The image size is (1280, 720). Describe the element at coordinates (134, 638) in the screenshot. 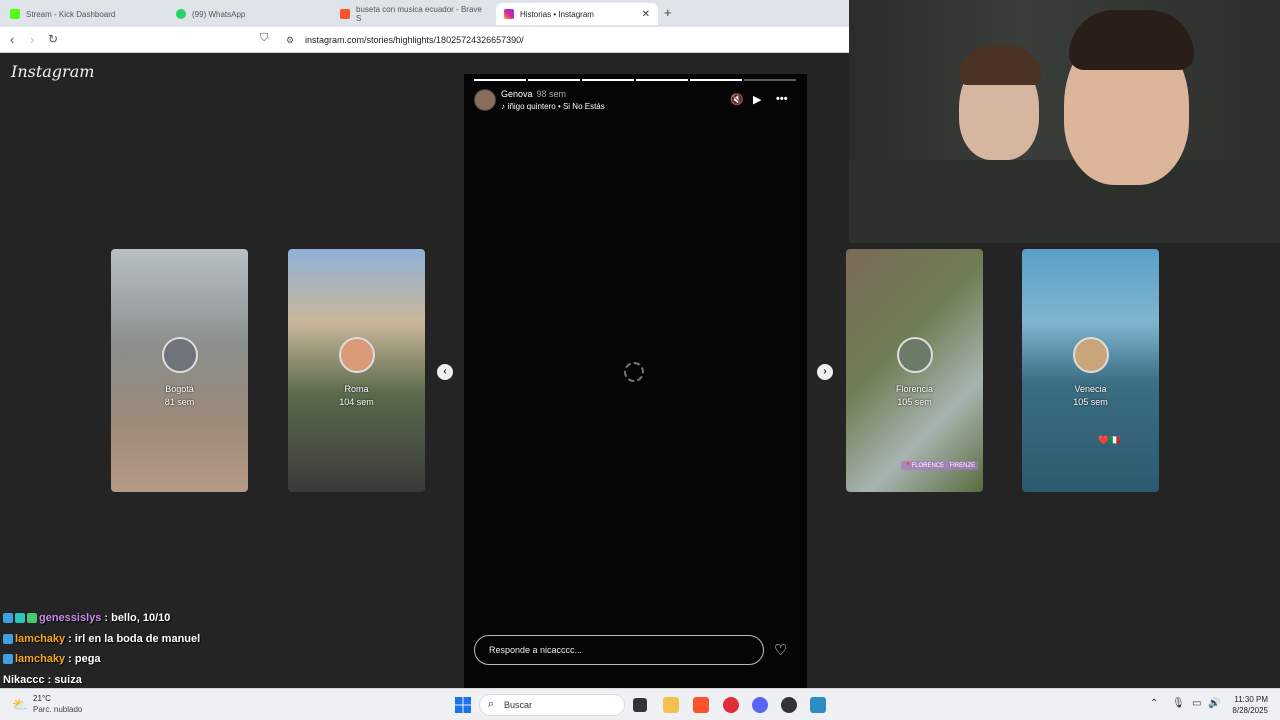

I see `chat-text: : irl en la boda de manuel` at that location.